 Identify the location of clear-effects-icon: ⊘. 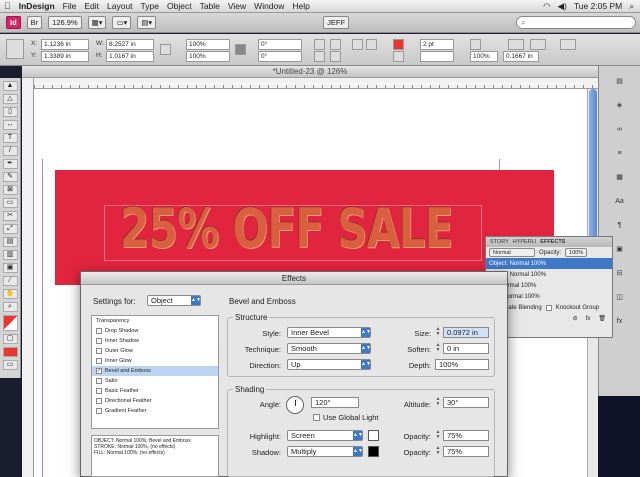
(575, 318).